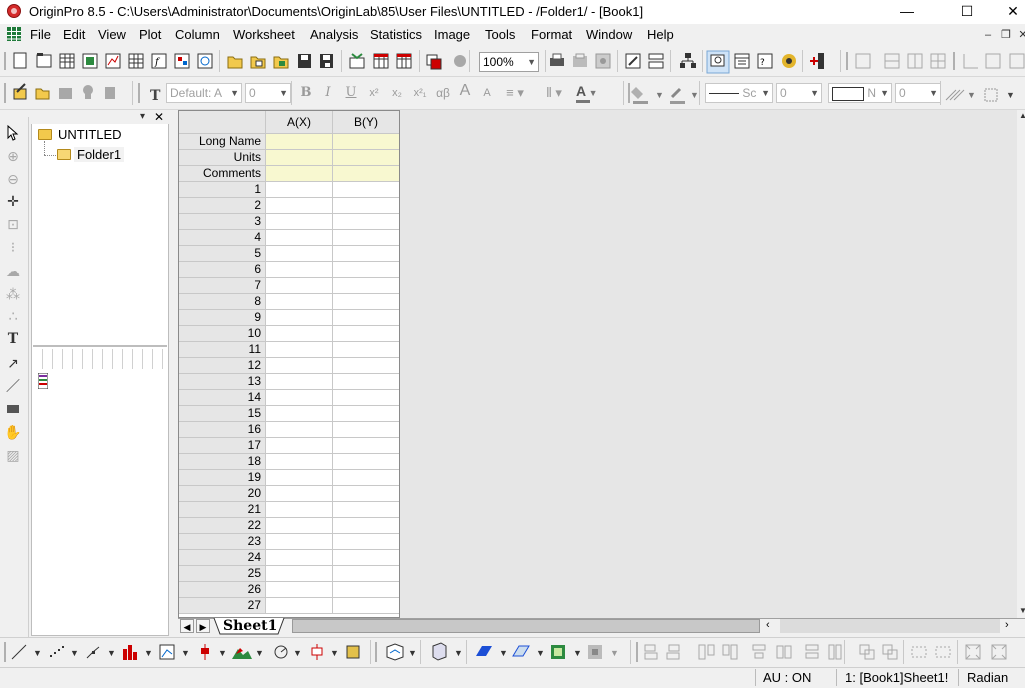 The width and height of the screenshot is (1025, 688). Describe the element at coordinates (609, 34) in the screenshot. I see `menu-window: Window` at that location.